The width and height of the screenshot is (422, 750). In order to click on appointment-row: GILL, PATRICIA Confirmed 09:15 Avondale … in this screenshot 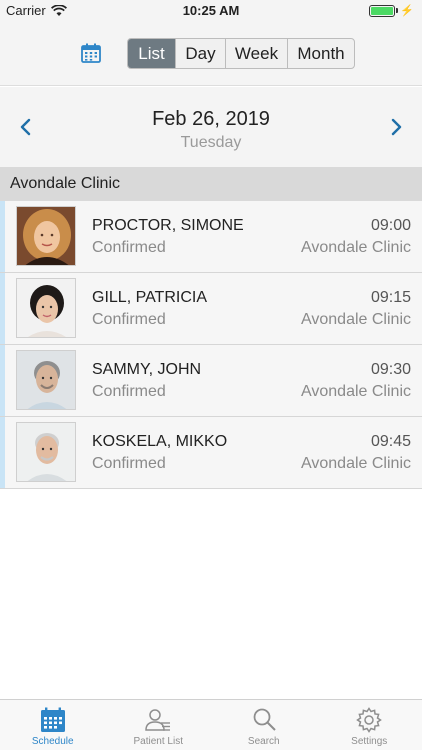, I will do `click(211, 309)`.